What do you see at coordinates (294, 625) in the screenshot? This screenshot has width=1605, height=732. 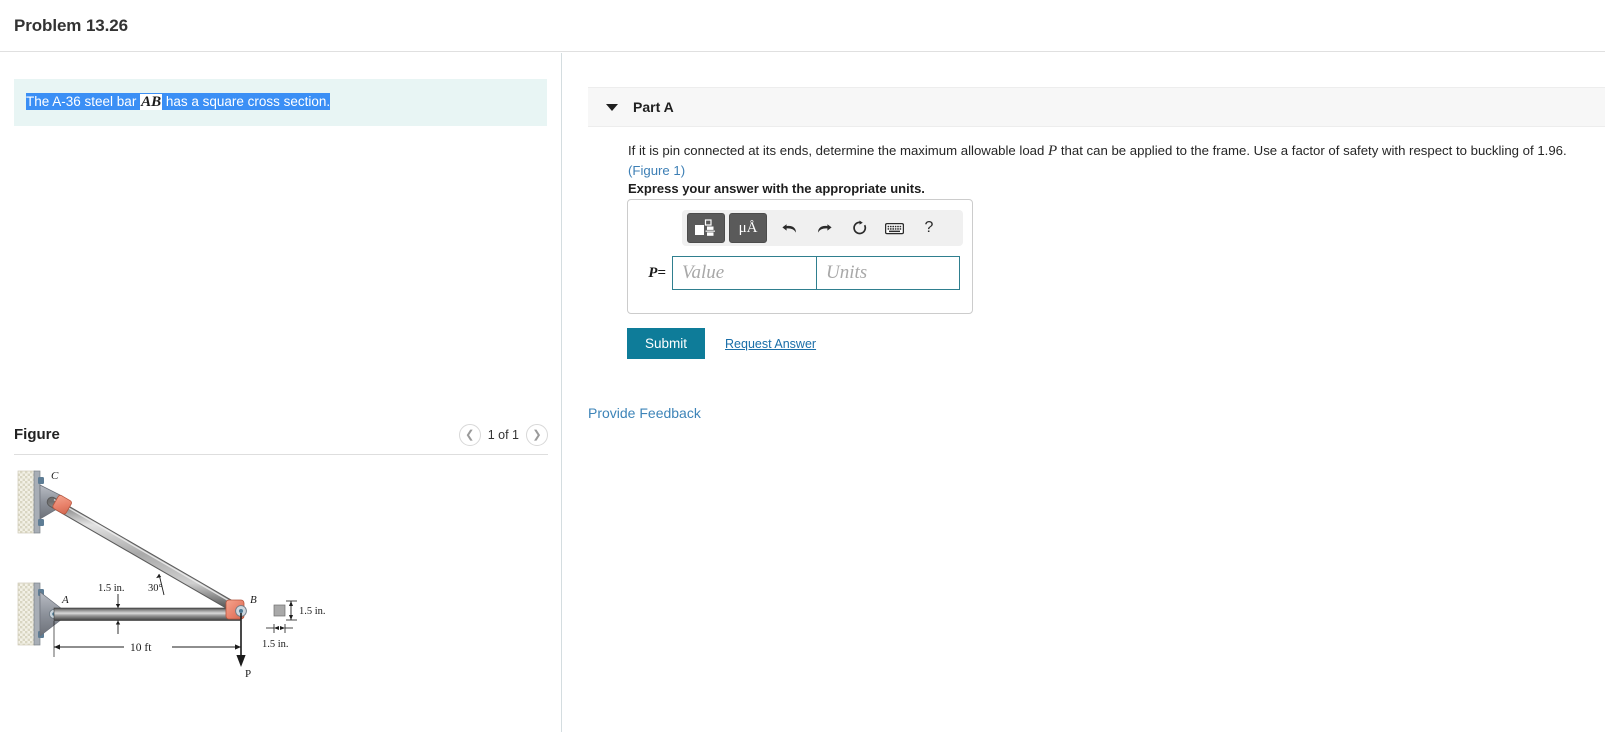 I see `cross-section-detail: 1.5 in. 1.5 in.` at bounding box center [294, 625].